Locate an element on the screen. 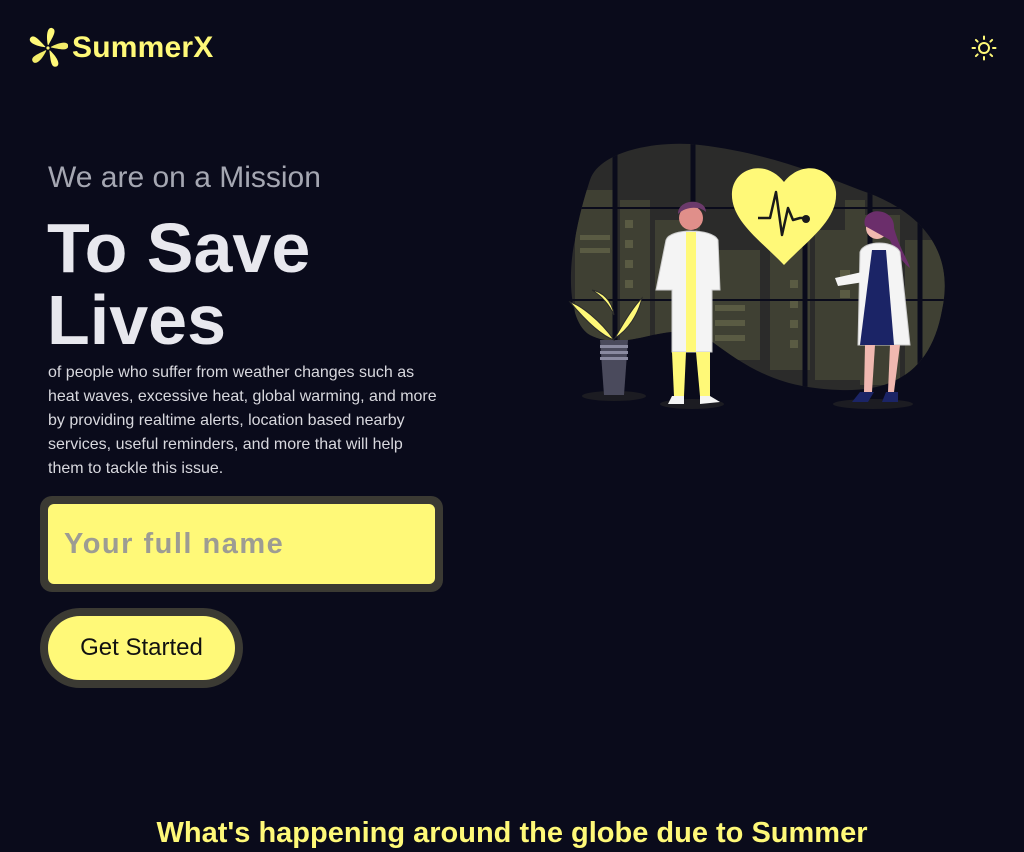 The height and width of the screenshot is (852, 1024). hero-headline: To Save Lives is located at coordinates (178, 284).